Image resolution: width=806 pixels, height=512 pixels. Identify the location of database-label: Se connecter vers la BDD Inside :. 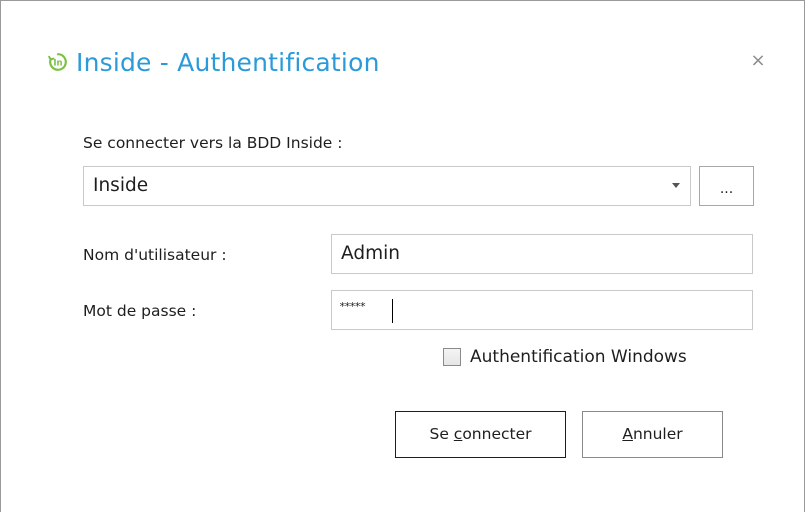
(213, 143).